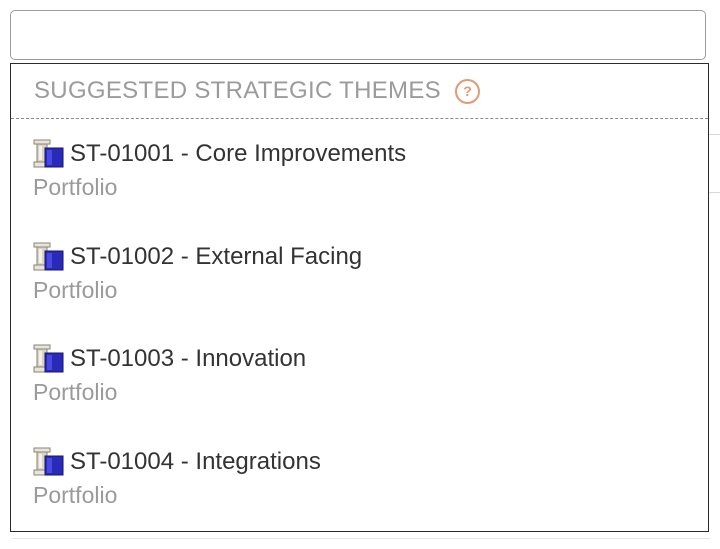 The width and height of the screenshot is (720, 549). What do you see at coordinates (358, 35) in the screenshot?
I see `theme-search-input` at bounding box center [358, 35].